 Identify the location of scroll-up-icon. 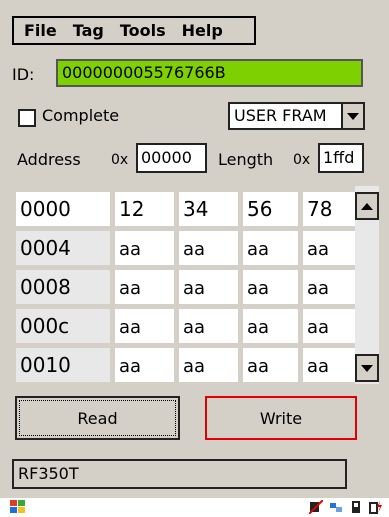
(367, 206).